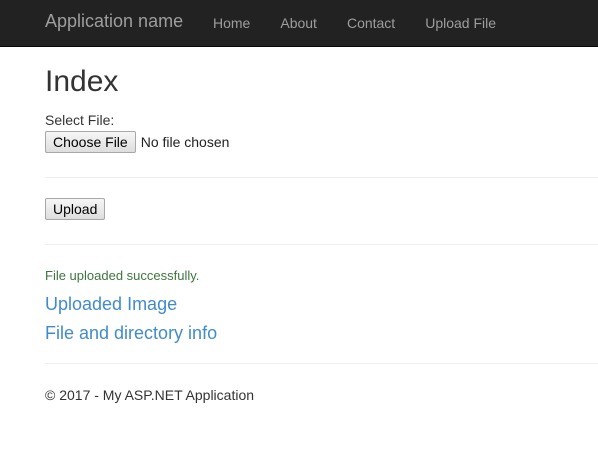 The image size is (598, 456). Describe the element at coordinates (321, 142) in the screenshot. I see `file-input: Choose File No file chosen` at that location.